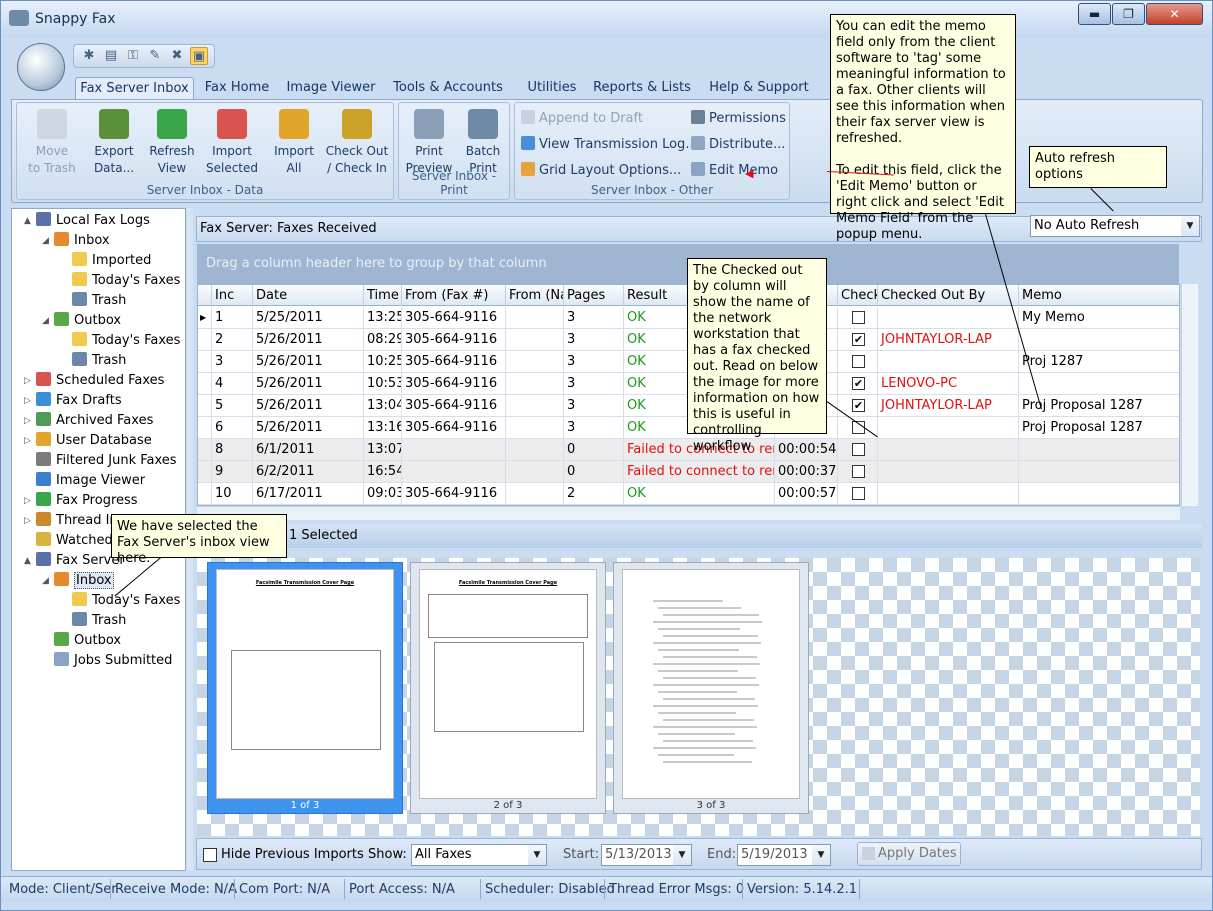 This screenshot has height=911, width=1213. Describe the element at coordinates (88, 441) in the screenshot. I see `tree-item-user-database: ▷ User Database` at that location.